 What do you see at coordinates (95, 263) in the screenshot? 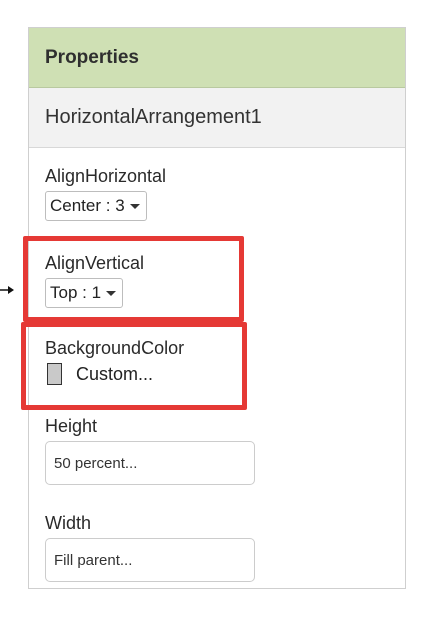
I see `align-vertical-label: AlignVertical` at bounding box center [95, 263].